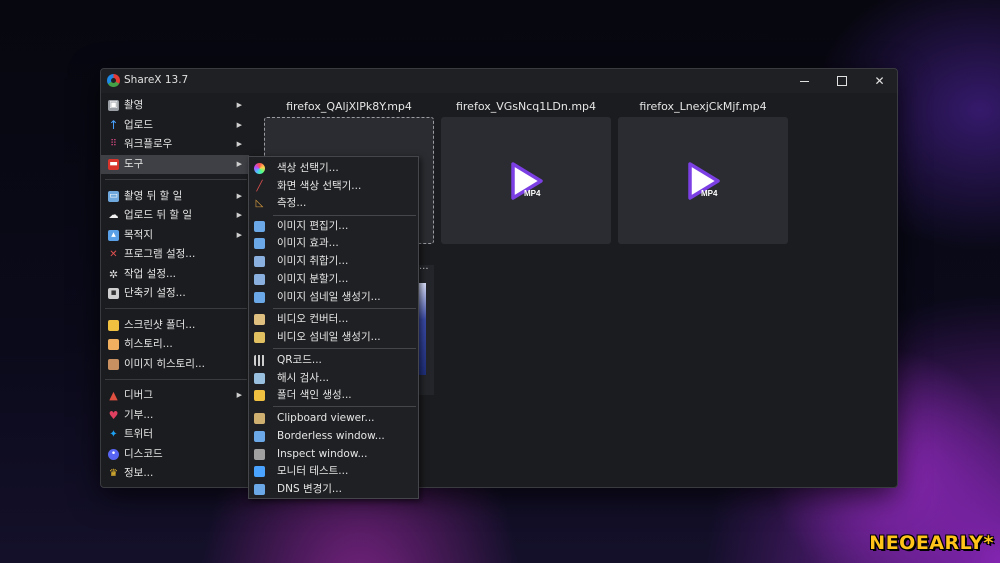  What do you see at coordinates (175, 235) in the screenshot?
I see `menu-item-destinations: ▴ 목적지 ▶` at bounding box center [175, 235].